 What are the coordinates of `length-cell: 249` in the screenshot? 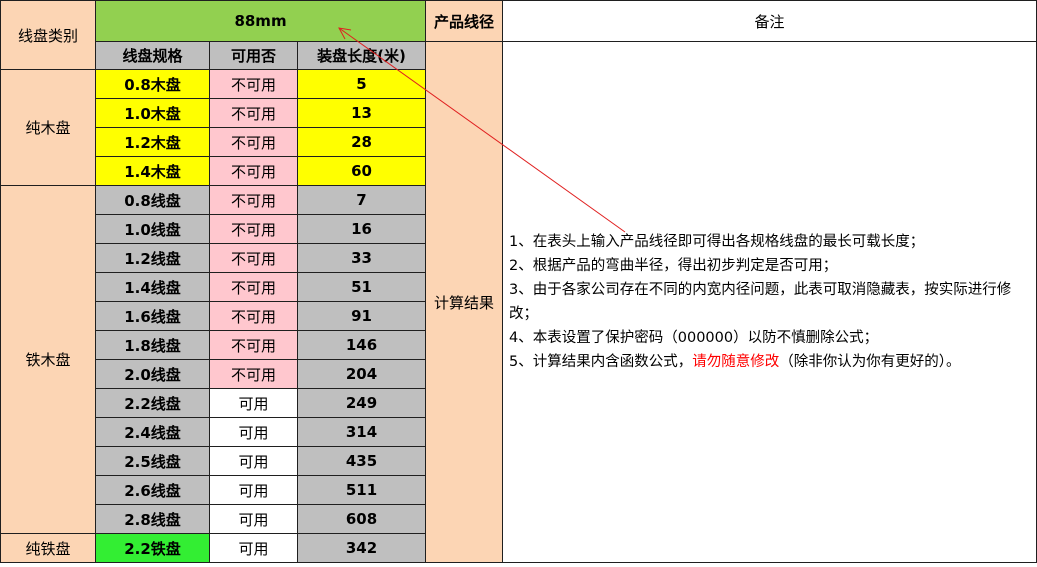 It's located at (361, 403).